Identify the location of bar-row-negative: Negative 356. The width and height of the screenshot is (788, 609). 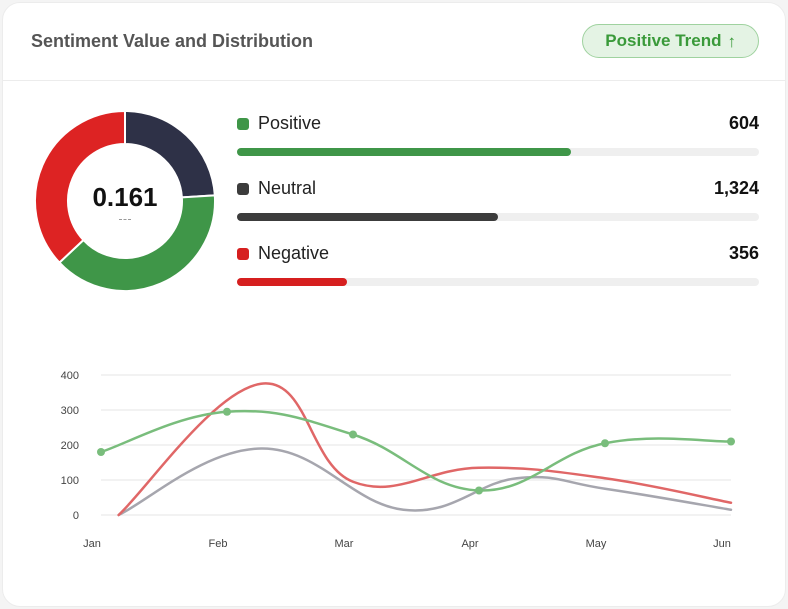
(498, 273).